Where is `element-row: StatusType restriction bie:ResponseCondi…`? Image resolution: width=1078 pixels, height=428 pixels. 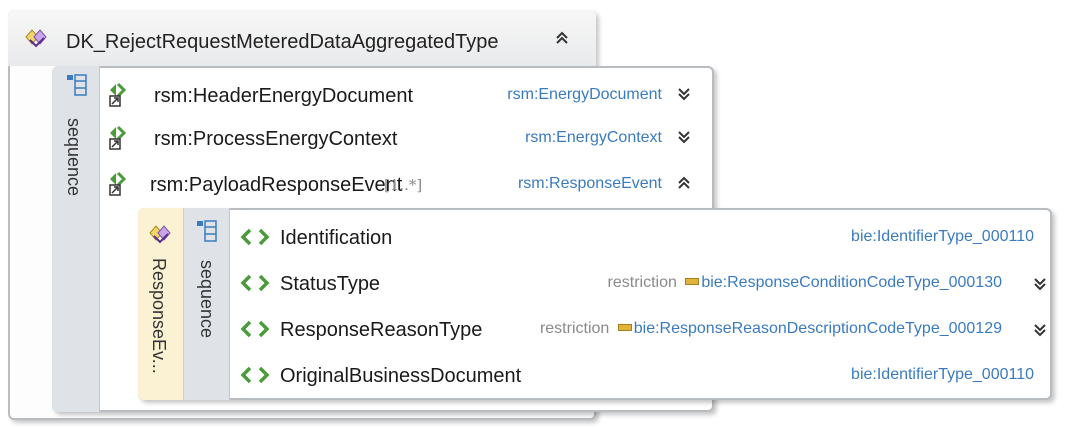
element-row: StatusType restriction bie:ResponseCondi… is located at coordinates (648, 284).